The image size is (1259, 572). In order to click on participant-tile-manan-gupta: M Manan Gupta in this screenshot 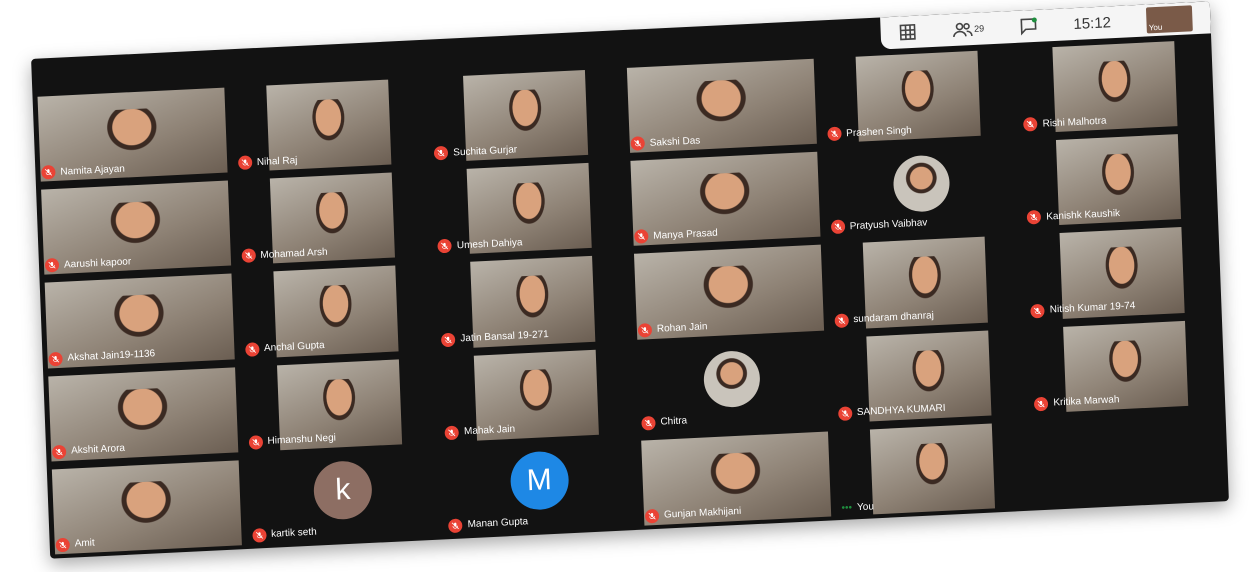, I will do `click(540, 488)`.